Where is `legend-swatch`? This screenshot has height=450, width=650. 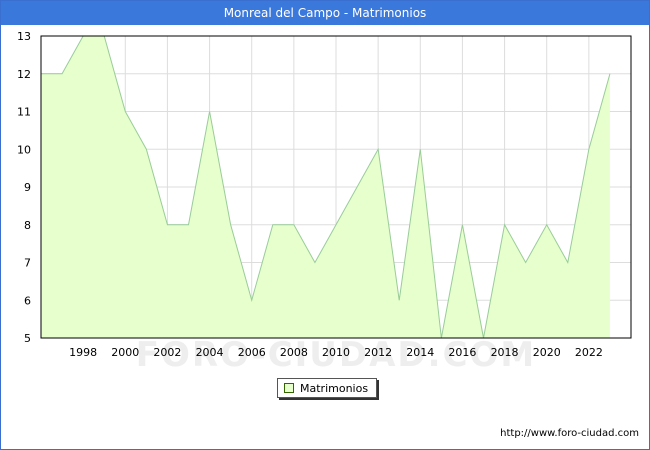
legend-swatch is located at coordinates (289, 388).